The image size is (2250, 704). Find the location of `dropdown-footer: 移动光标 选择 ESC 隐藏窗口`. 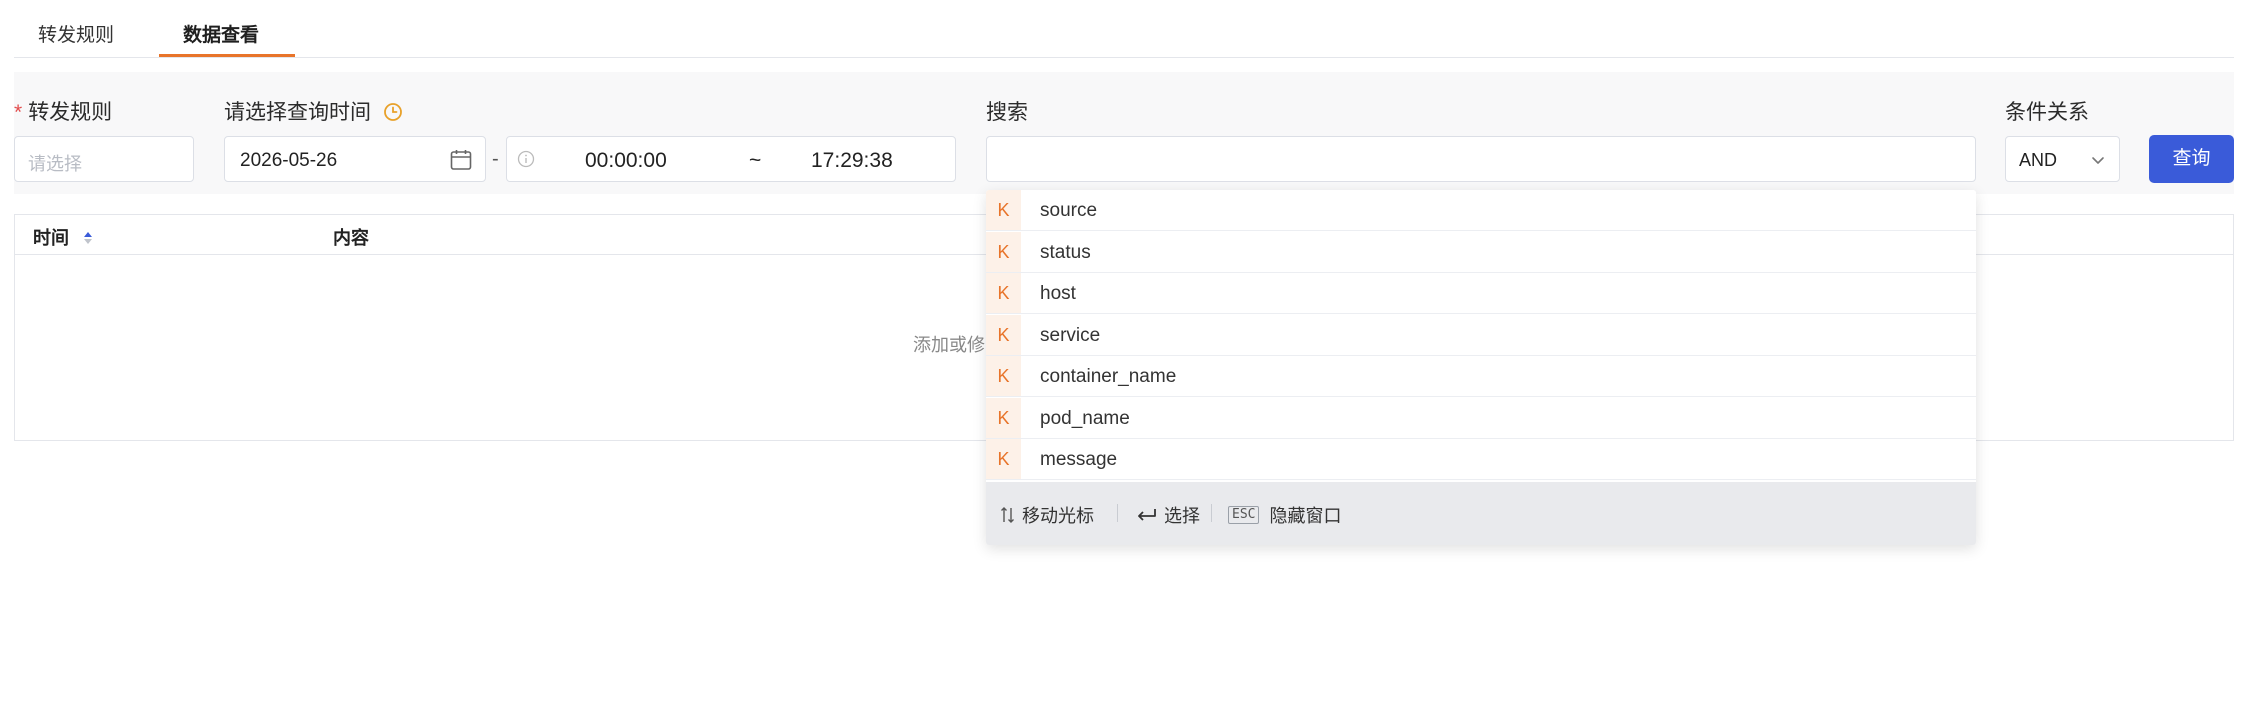

dropdown-footer: 移动光标 选择 ESC 隐藏窗口 is located at coordinates (1481, 513).